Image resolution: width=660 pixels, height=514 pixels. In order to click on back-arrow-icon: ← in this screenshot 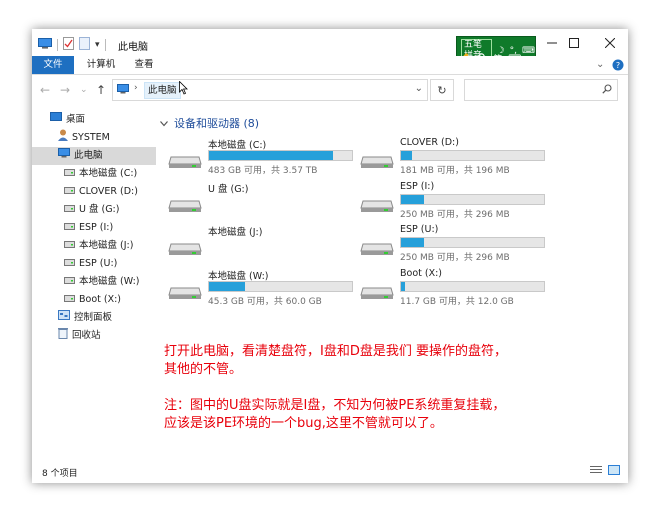, I will do `click(45, 90)`.